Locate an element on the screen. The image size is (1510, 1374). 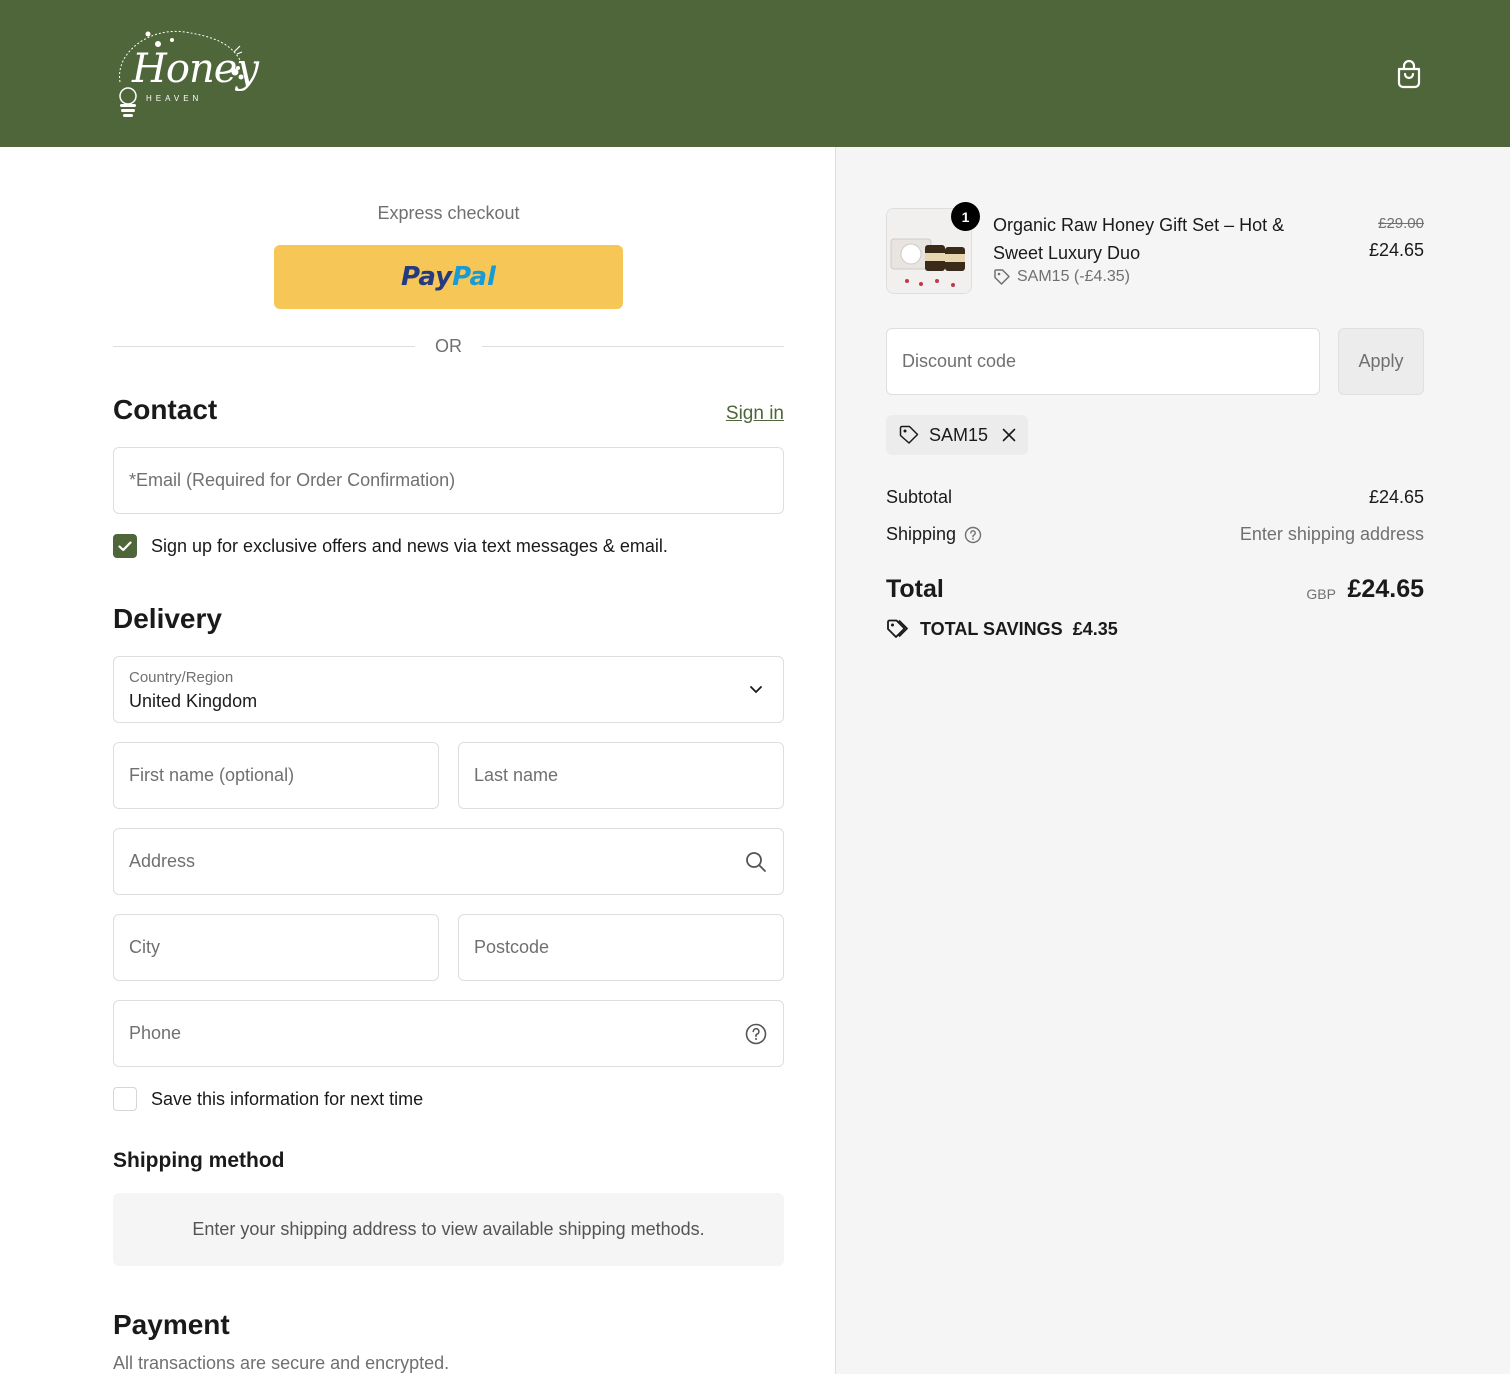
checkmark-icon is located at coordinates (125, 545).